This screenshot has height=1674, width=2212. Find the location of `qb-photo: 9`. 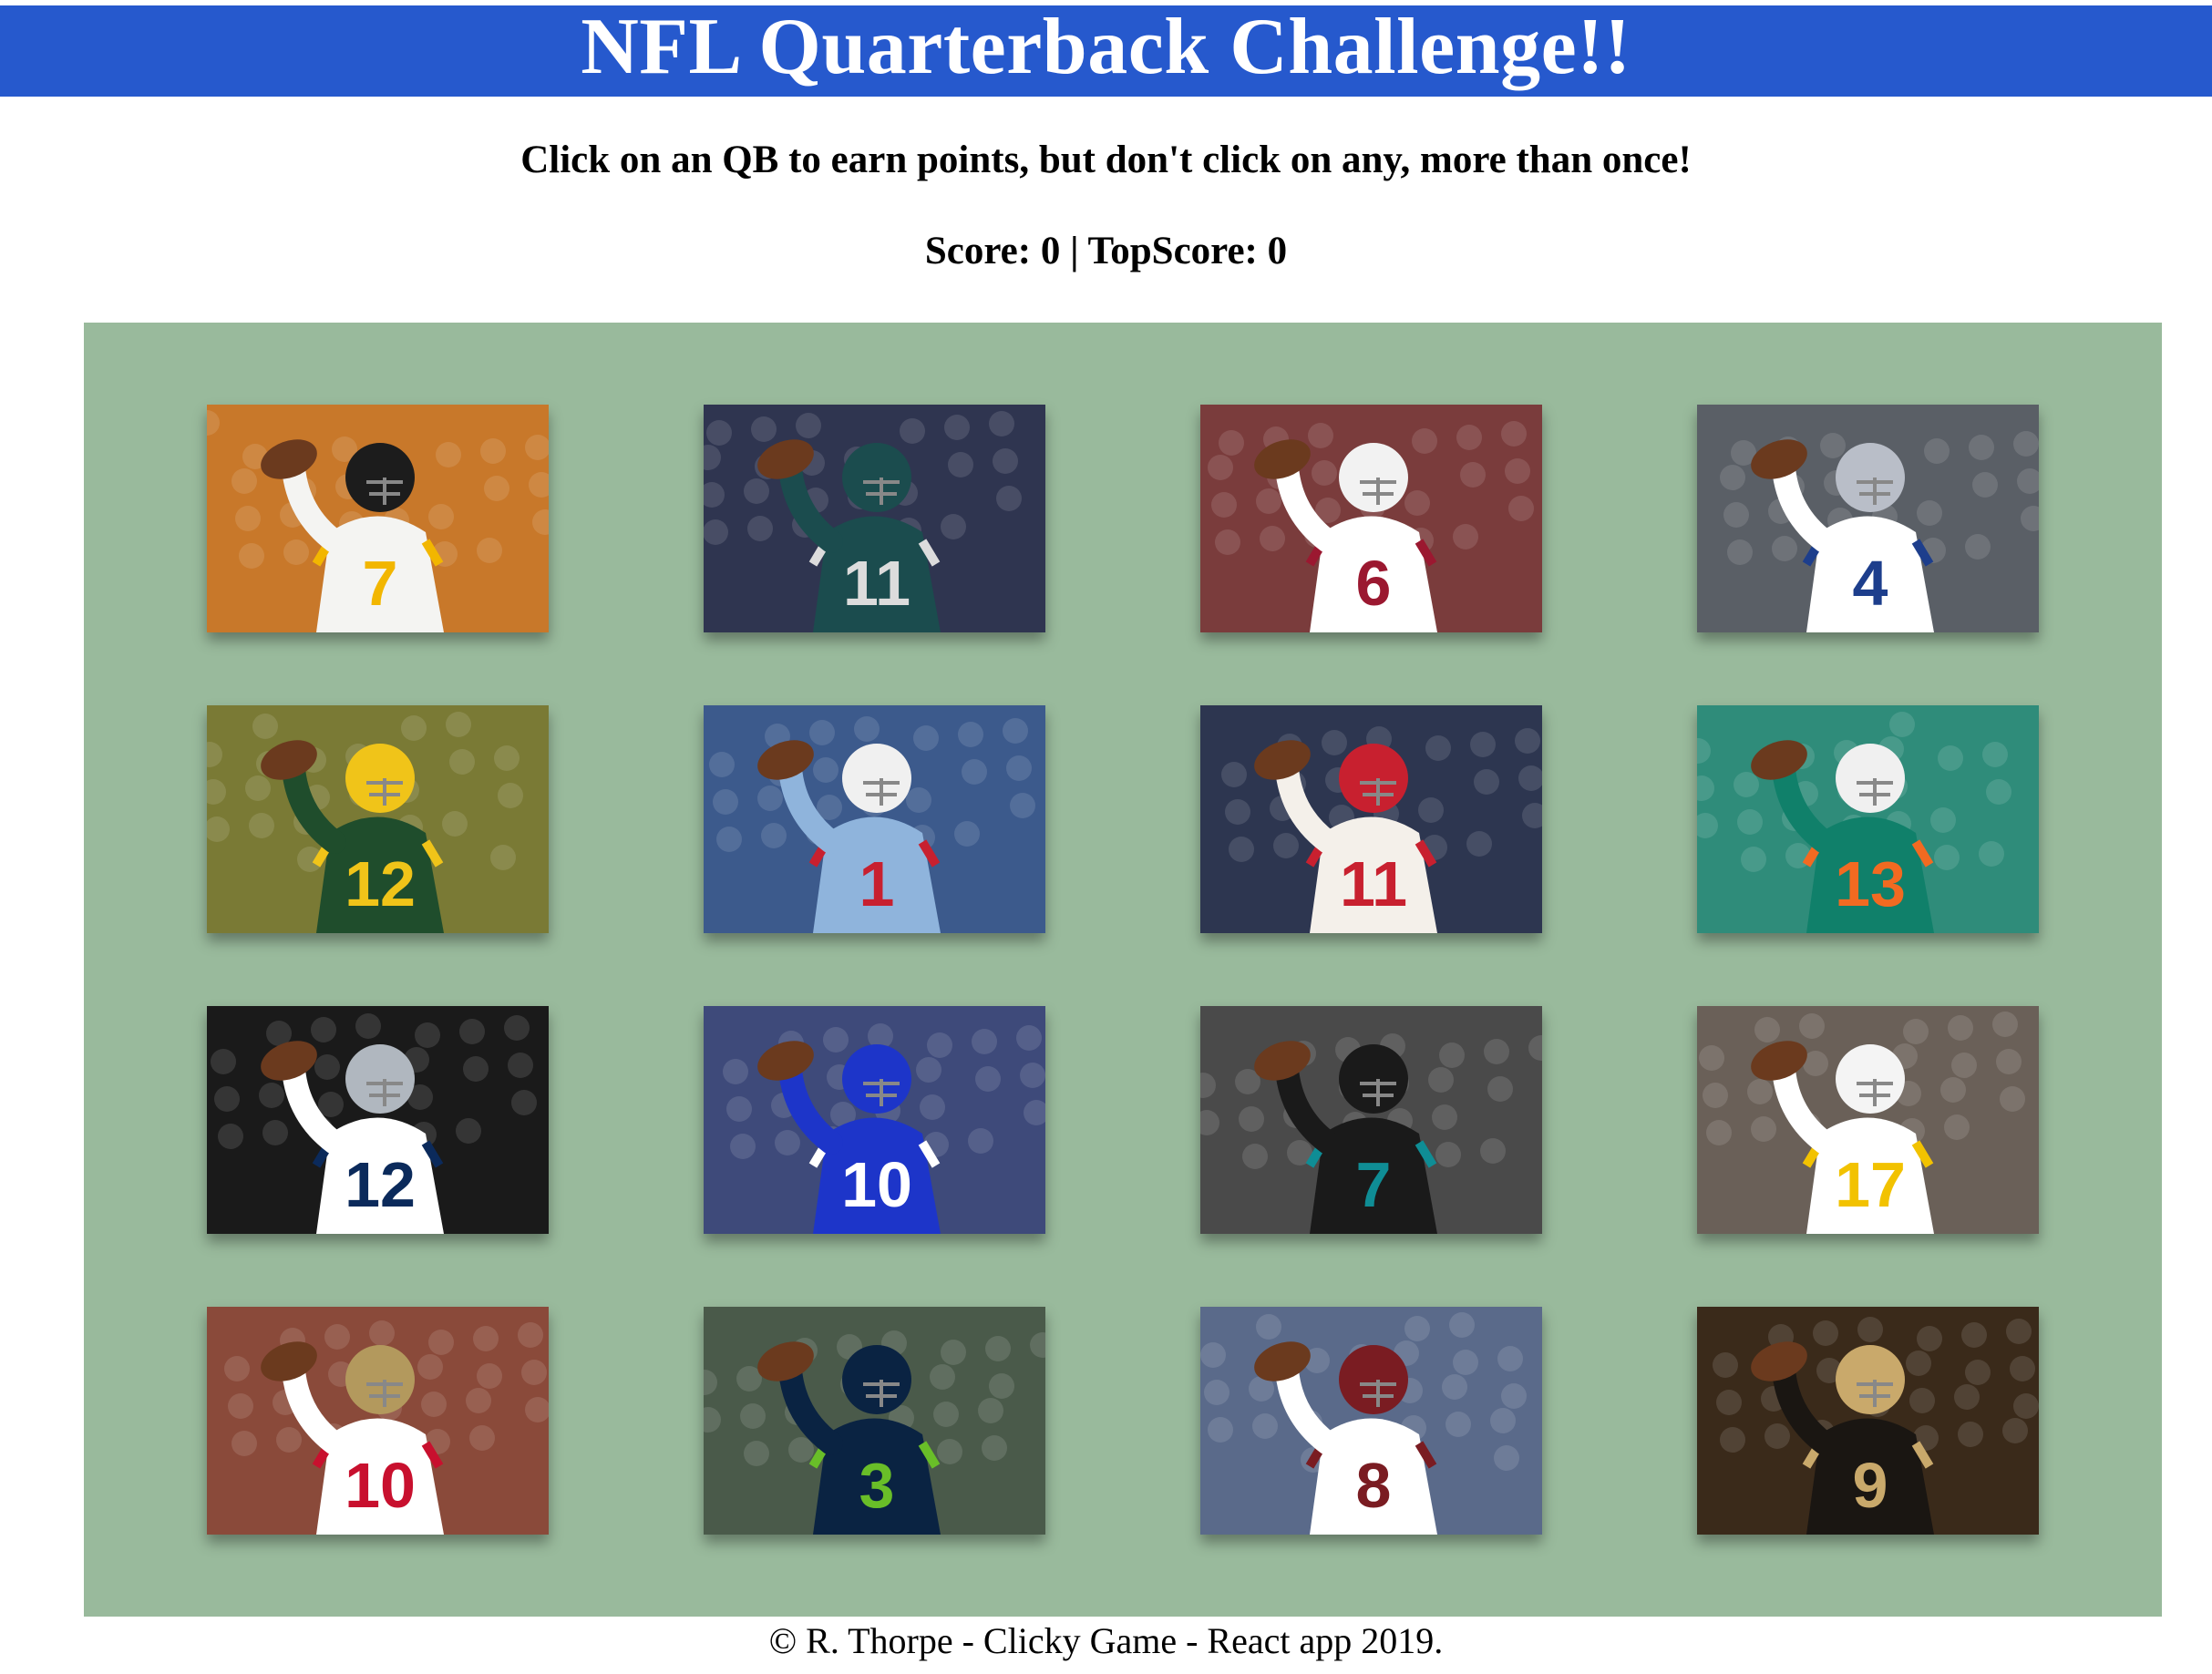

qb-photo: 9 is located at coordinates (1868, 1421).